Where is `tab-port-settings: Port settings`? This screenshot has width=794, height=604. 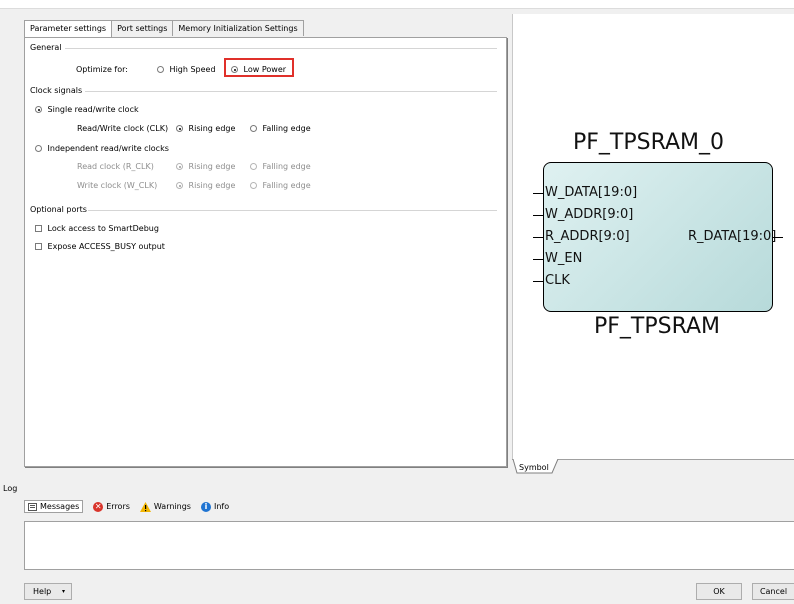
tab-port-settings: Port settings is located at coordinates (142, 28).